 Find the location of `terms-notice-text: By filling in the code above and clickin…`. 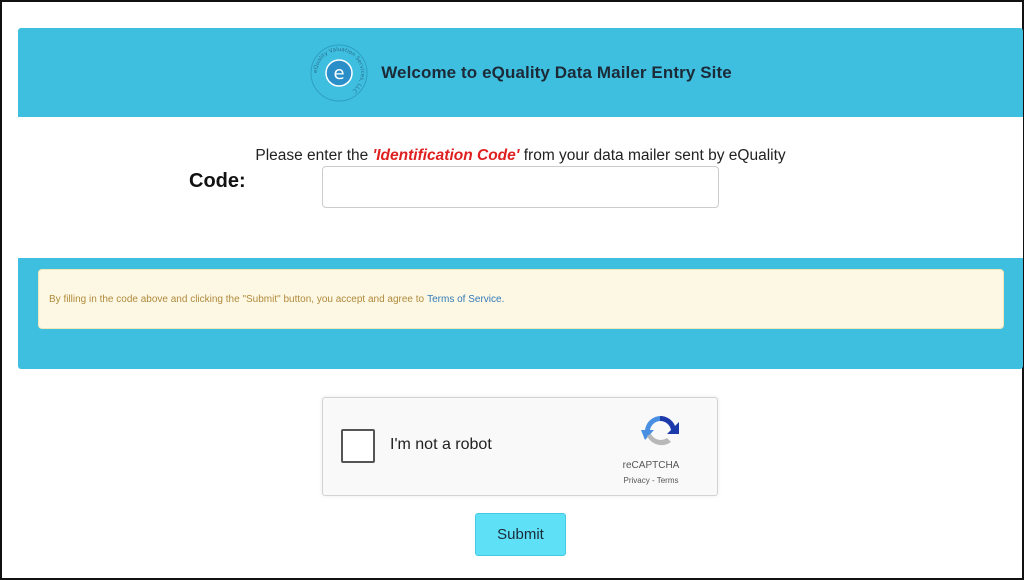

terms-notice-text: By filling in the code above and clickin… is located at coordinates (237, 299).